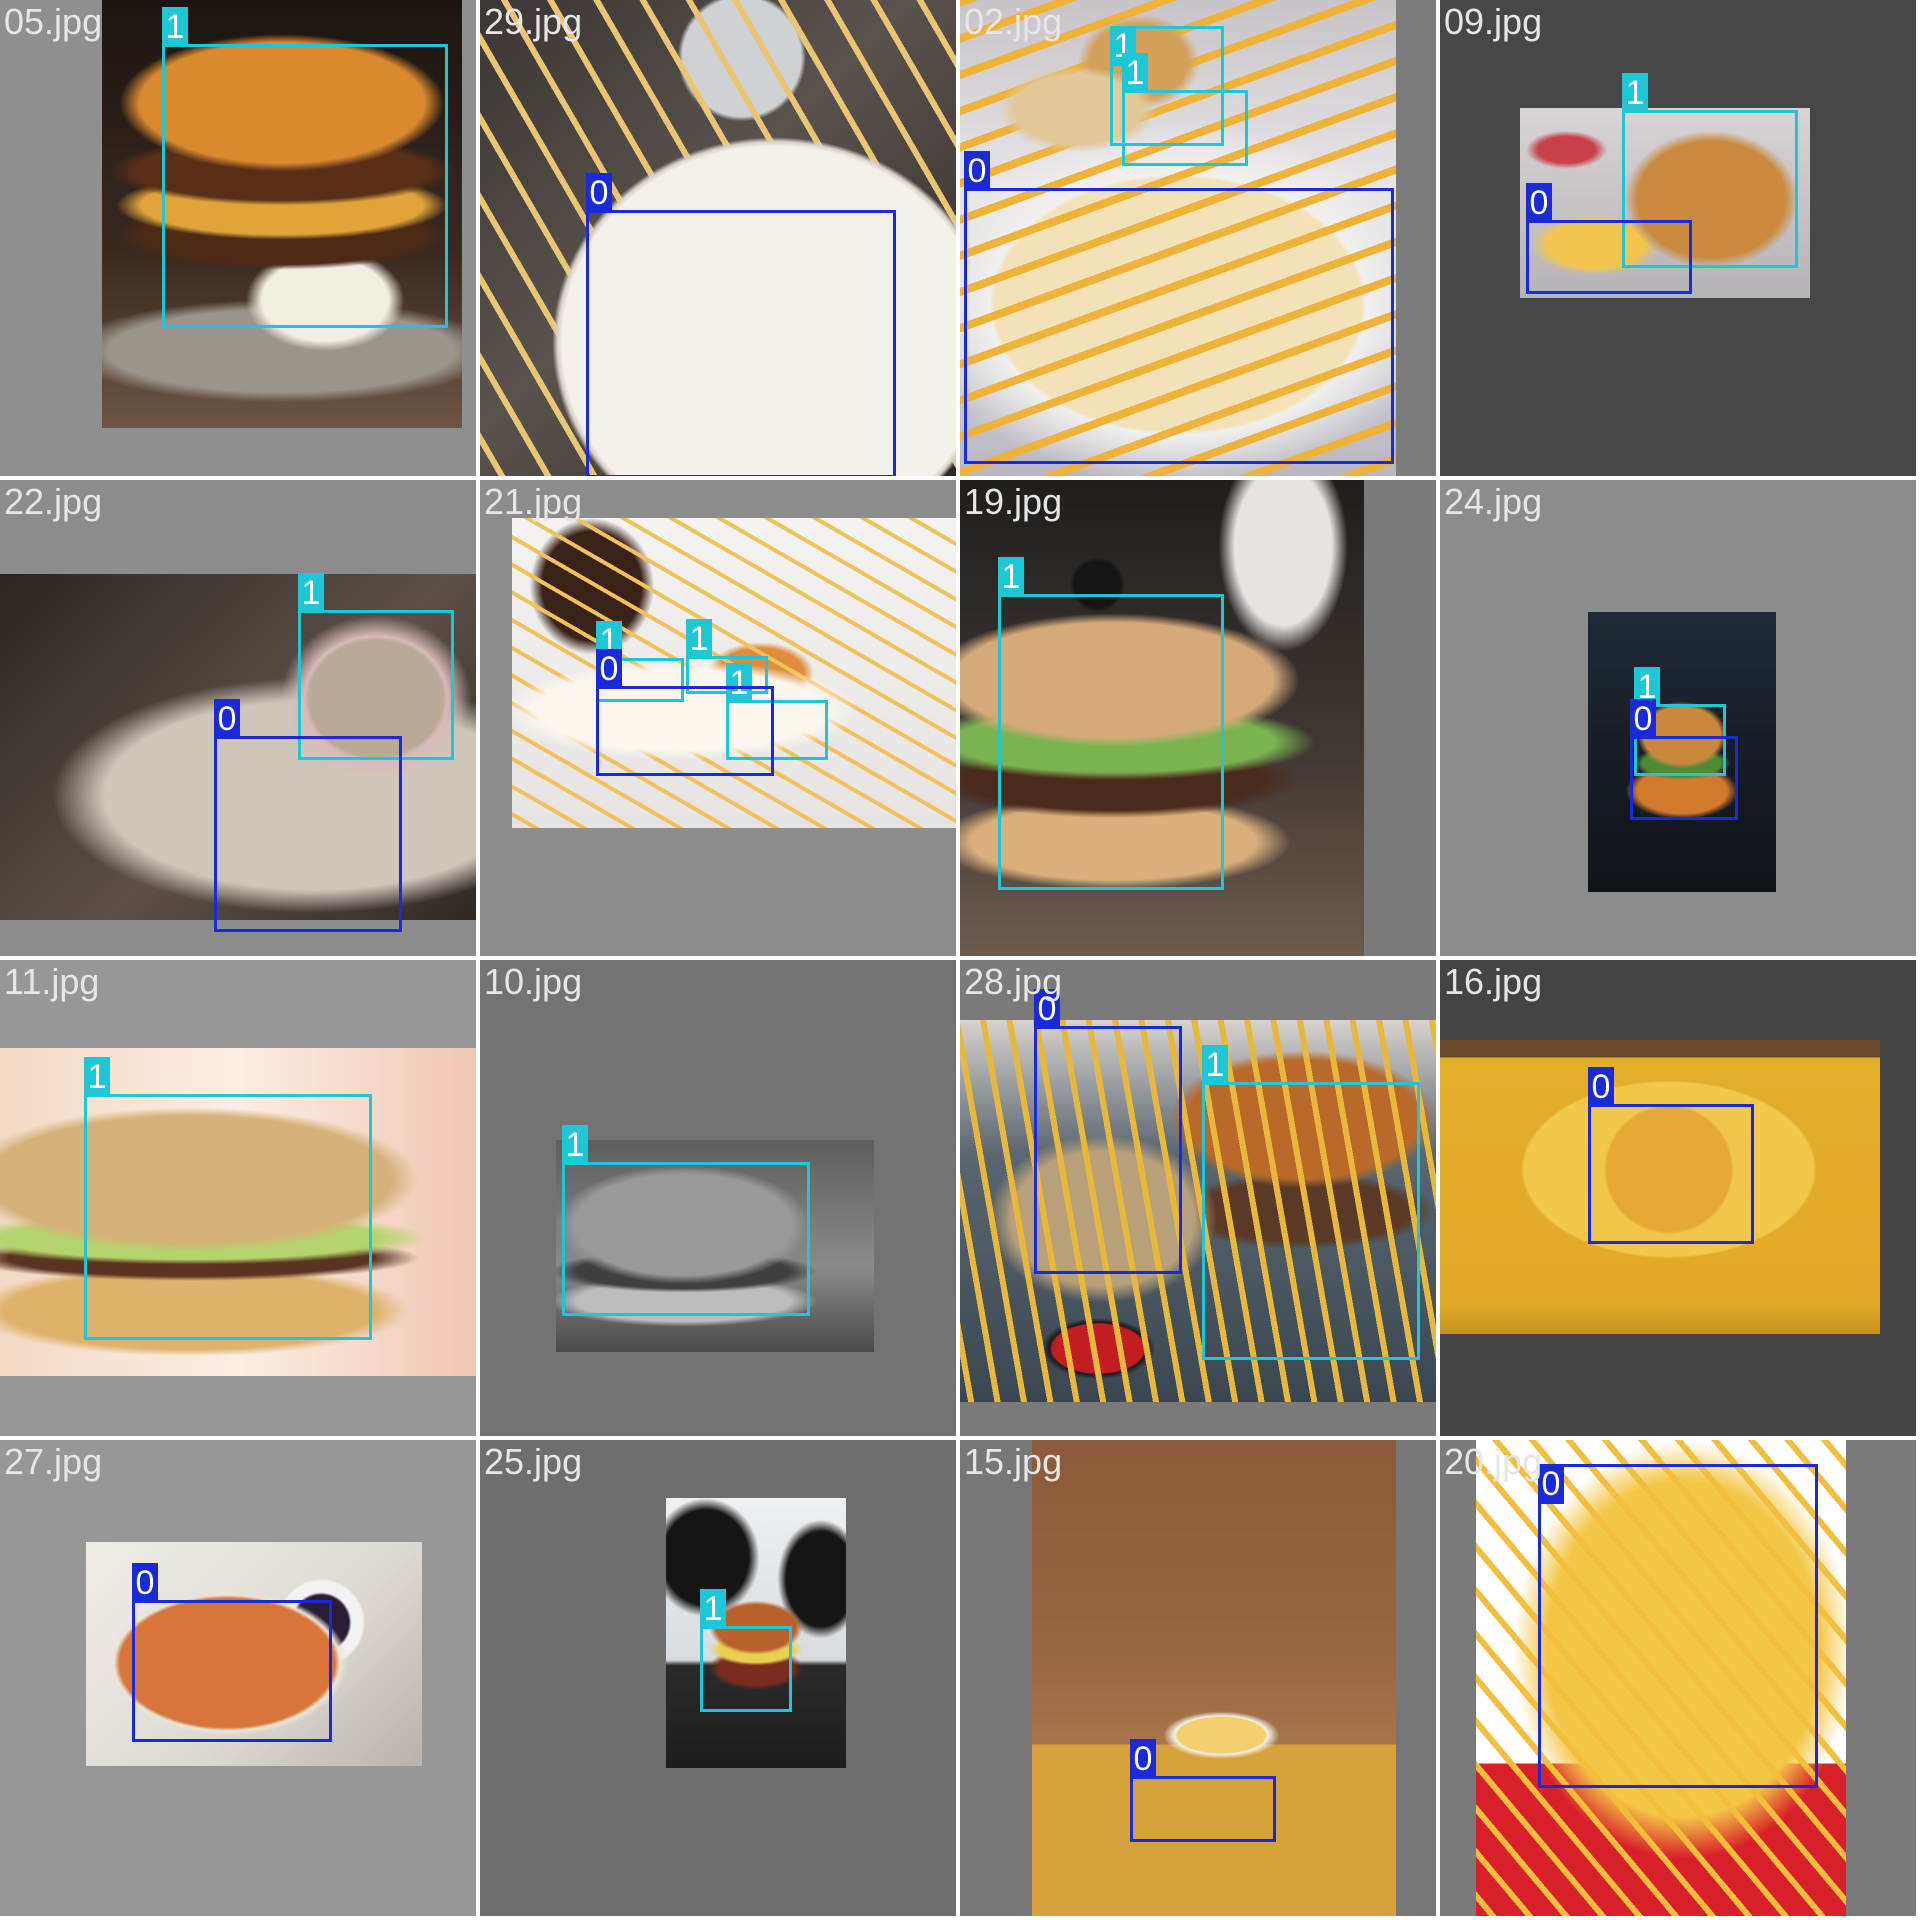 This screenshot has width=1920, height=1920. I want to click on mosaic-tile: 0 15.jpg, so click(1198, 1678).